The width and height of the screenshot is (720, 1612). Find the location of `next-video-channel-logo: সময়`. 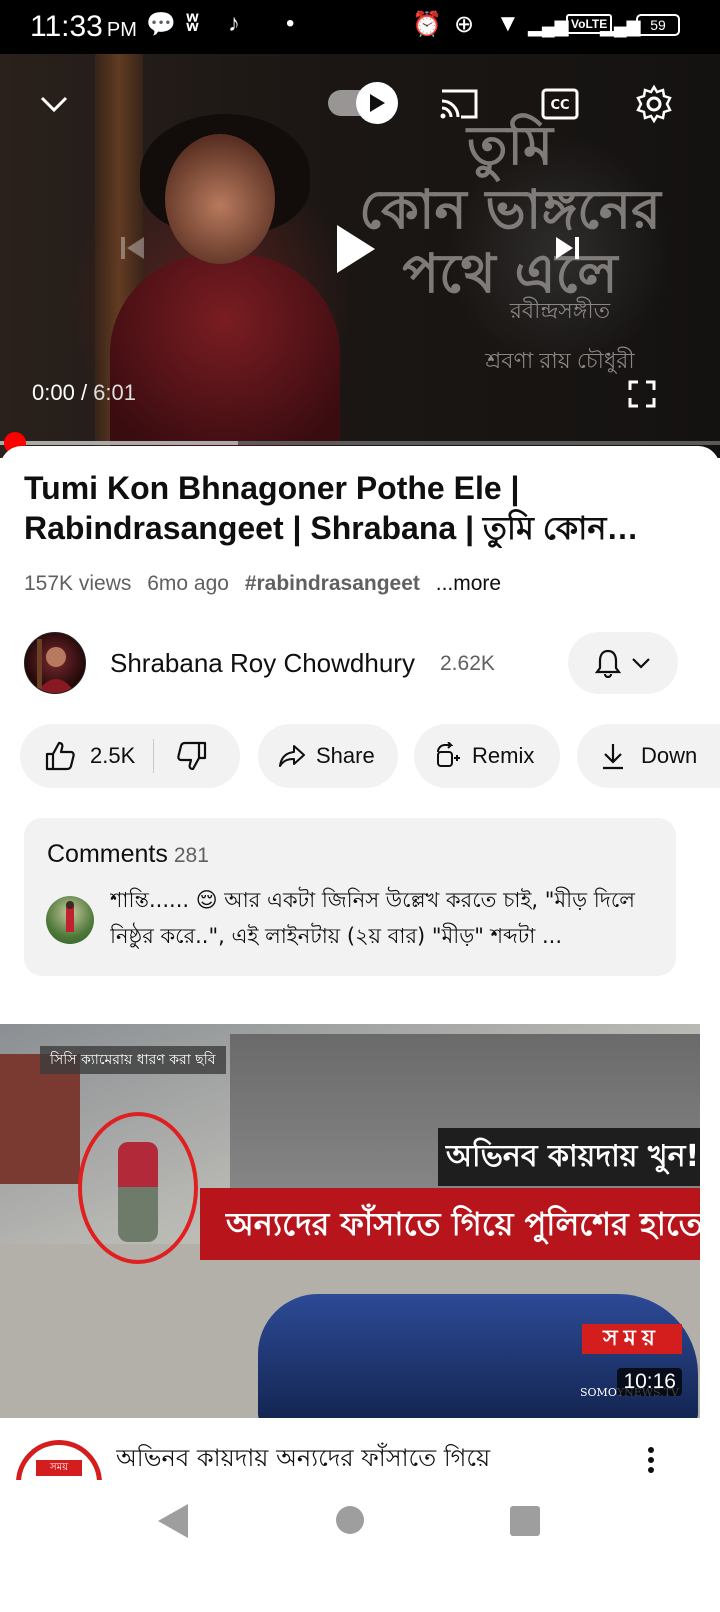

next-video-channel-logo: সময় is located at coordinates (59, 1460).